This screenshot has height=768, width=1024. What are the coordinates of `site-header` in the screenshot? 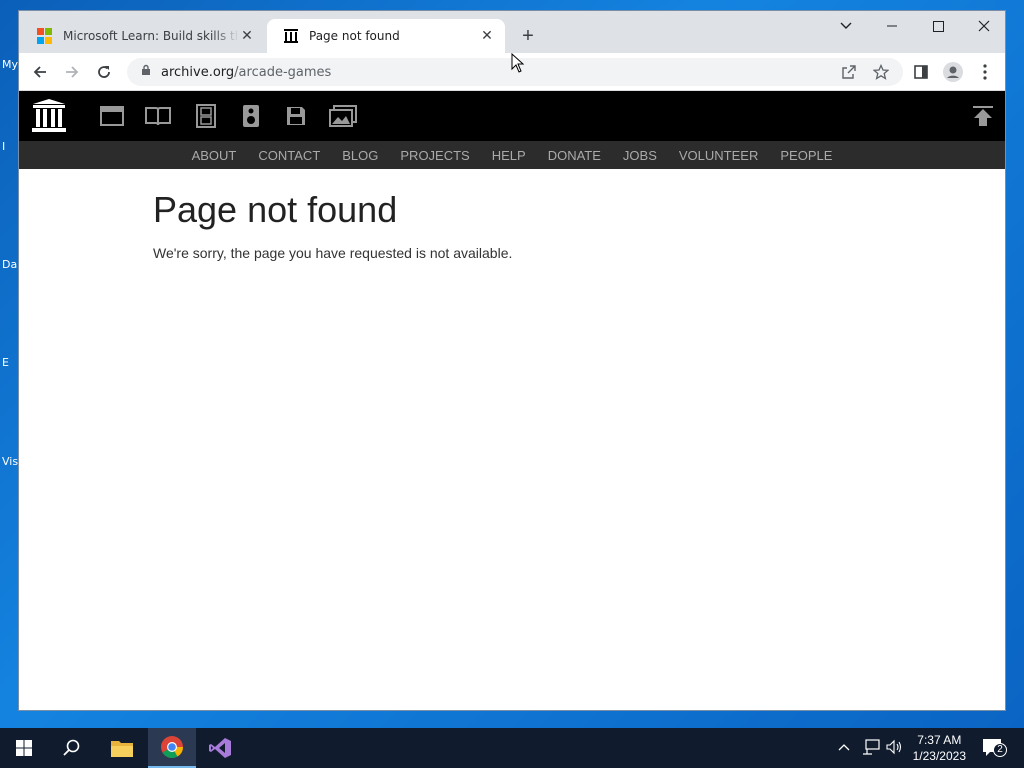 It's located at (512, 116).